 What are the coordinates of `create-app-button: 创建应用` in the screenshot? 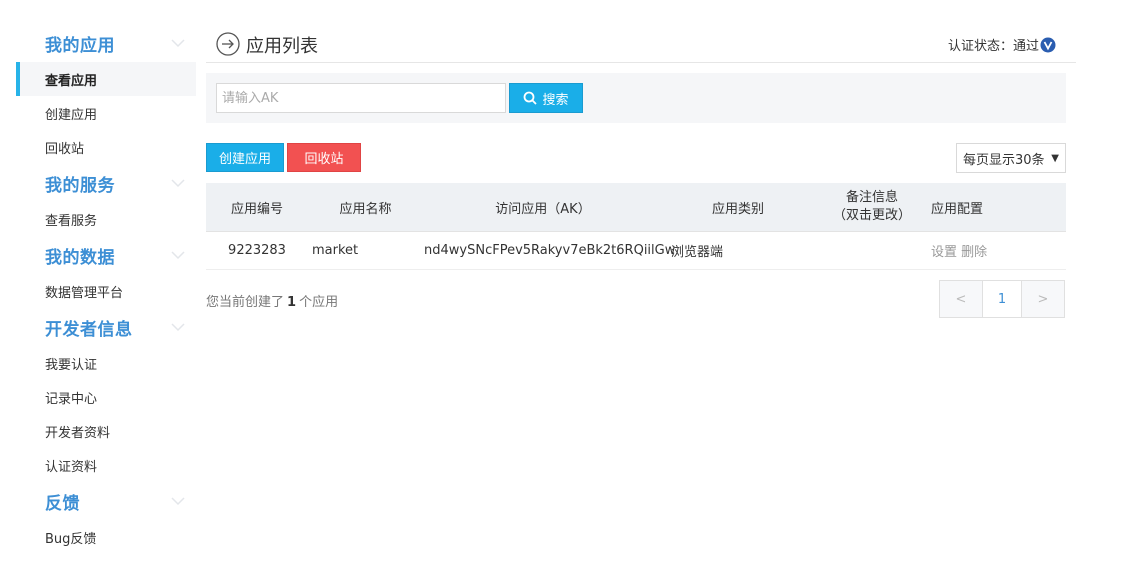 It's located at (245, 157).